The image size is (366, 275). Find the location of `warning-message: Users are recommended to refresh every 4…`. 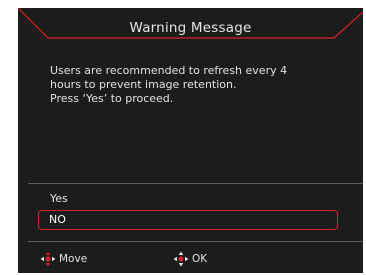

warning-message: Users are recommended to refresh every 4… is located at coordinates (195, 85).